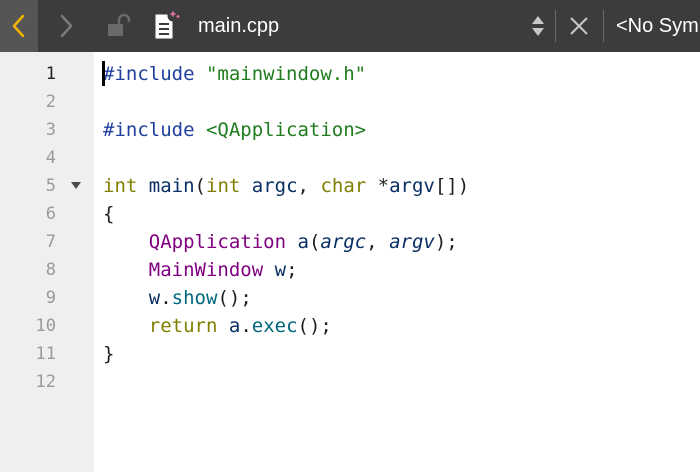 The width and height of the screenshot is (700, 472). I want to click on symbol-selector: <No Sym, so click(657, 26).